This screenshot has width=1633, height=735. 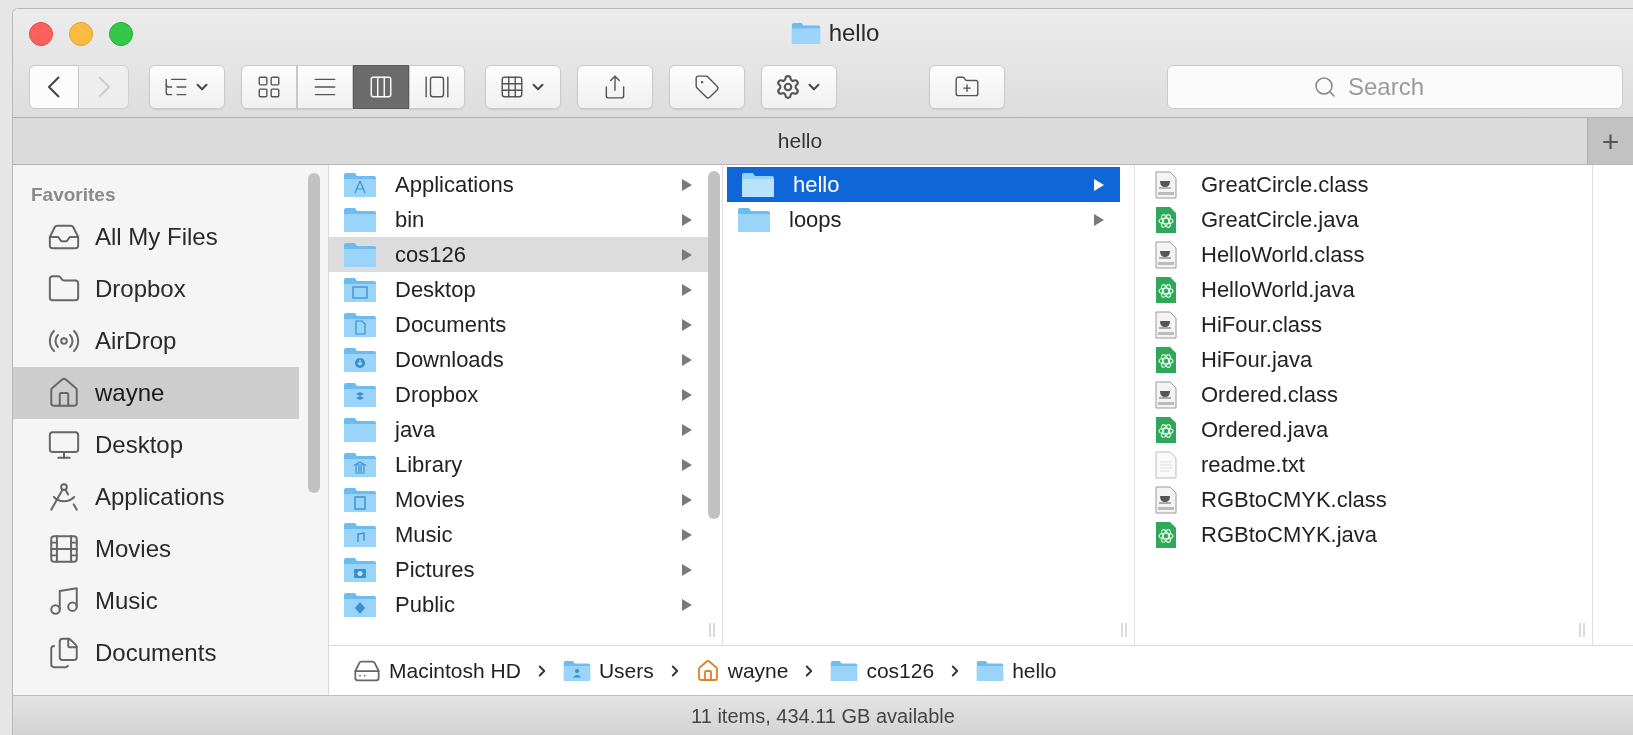 What do you see at coordinates (437, 670) in the screenshot?
I see `path-item: Macintosh HD` at bounding box center [437, 670].